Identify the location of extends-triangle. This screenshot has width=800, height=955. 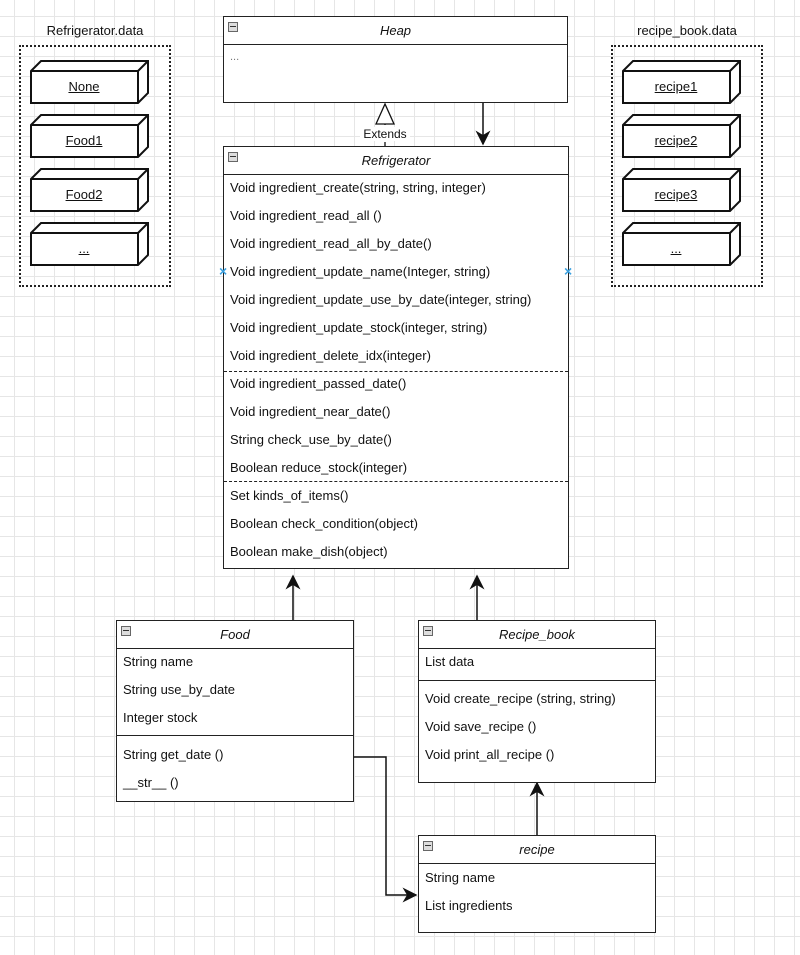
(385, 113).